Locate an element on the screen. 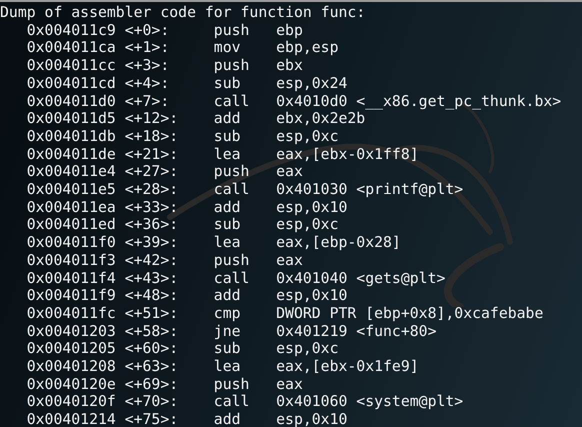 This screenshot has height=427, width=582. offset: <+51>: is located at coordinates (151, 313).